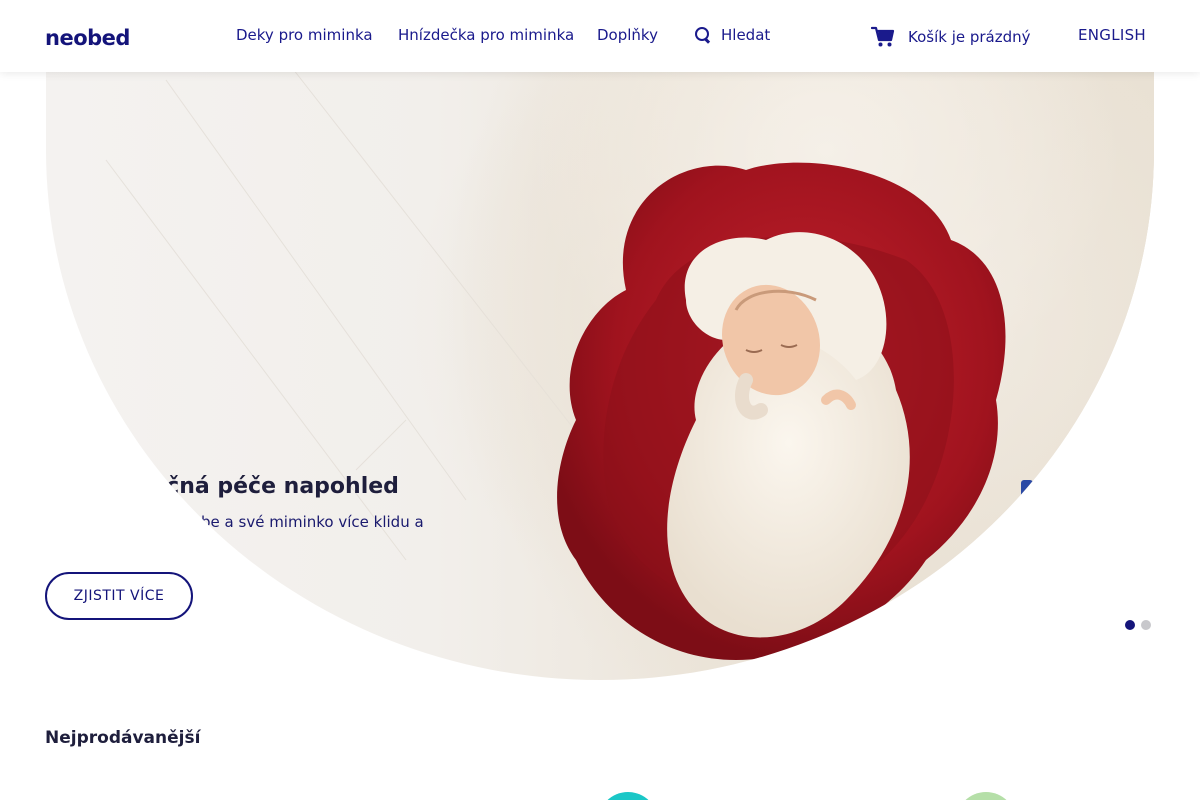 Image resolution: width=1200 pixels, height=800 pixels. Describe the element at coordinates (304, 35) in the screenshot. I see `nav-link-blankets: Deky pro miminka` at that location.